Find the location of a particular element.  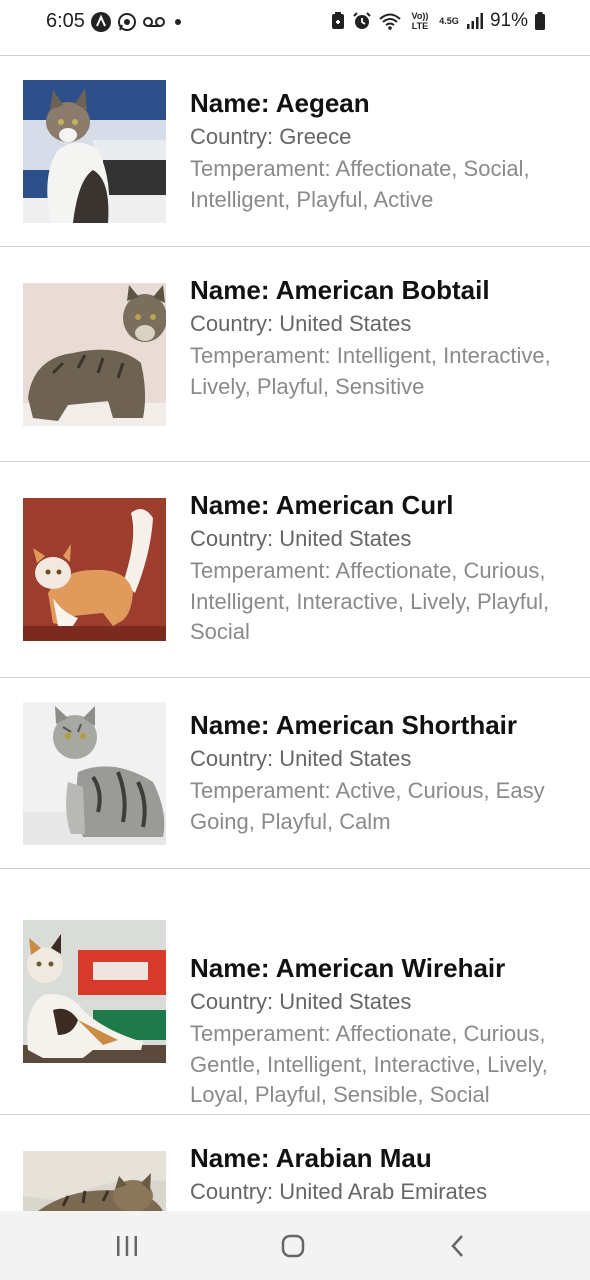

back-icon is located at coordinates (458, 1246).